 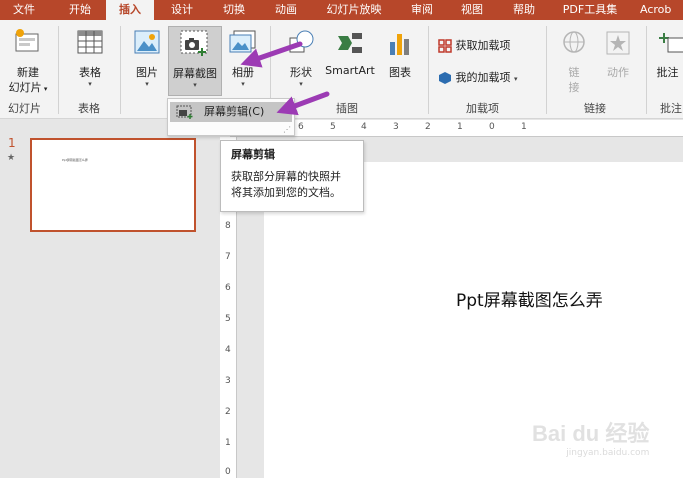 What do you see at coordinates (608, 453) in the screenshot?
I see `watermark-url: jingyan.baidu.com` at bounding box center [608, 453].